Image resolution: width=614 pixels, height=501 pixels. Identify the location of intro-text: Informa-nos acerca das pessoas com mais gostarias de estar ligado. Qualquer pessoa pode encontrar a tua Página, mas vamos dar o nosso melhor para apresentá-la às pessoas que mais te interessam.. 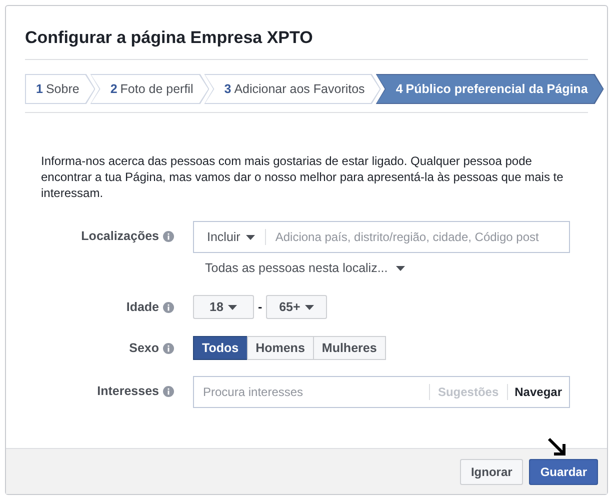
(302, 177).